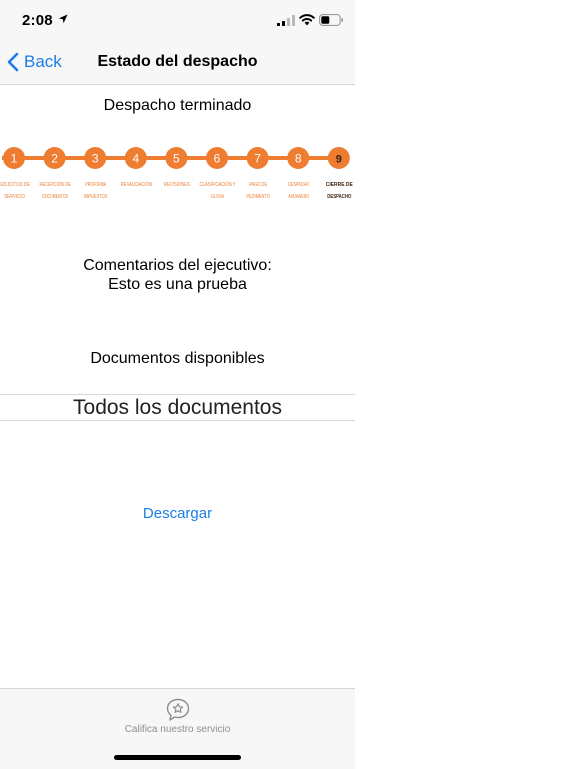 Image resolution: width=576 pixels, height=769 pixels. I want to click on progress-step-7-number: 7, so click(257, 159).